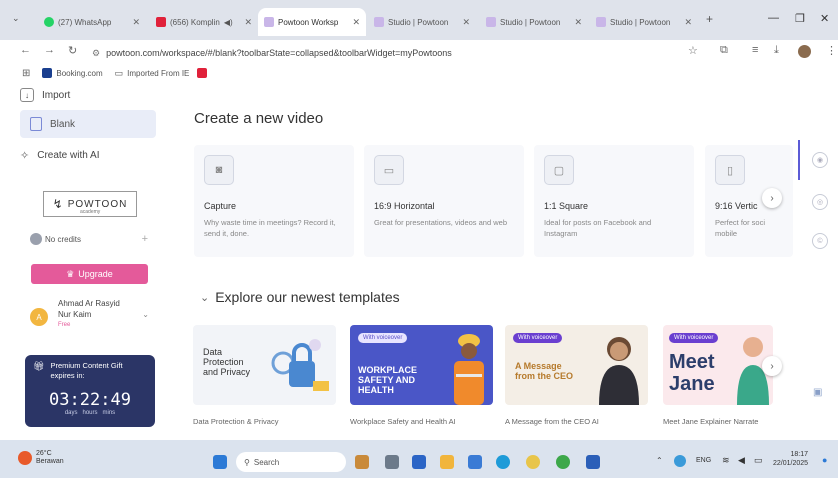 The image size is (838, 478). What do you see at coordinates (96, 53) in the screenshot?
I see `site-info-icon: ⚙` at bounding box center [96, 53].